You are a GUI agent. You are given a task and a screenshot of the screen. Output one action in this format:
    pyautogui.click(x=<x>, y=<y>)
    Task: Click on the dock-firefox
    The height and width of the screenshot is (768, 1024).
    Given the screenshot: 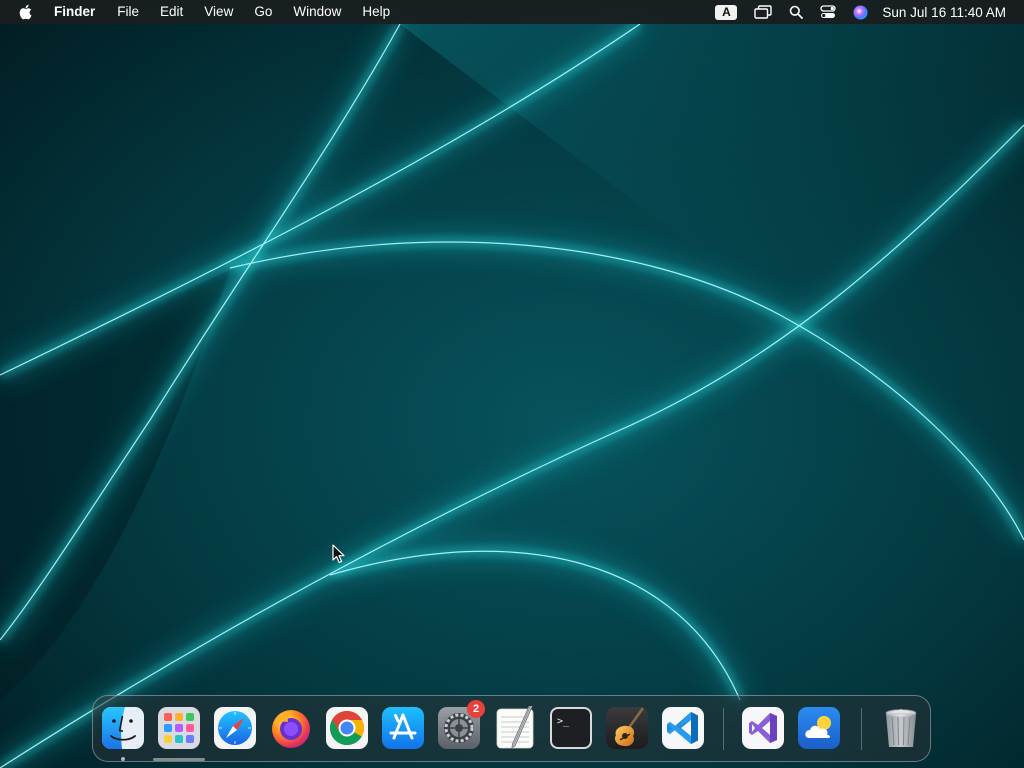 What is the action you would take?
    pyautogui.click(x=291, y=728)
    